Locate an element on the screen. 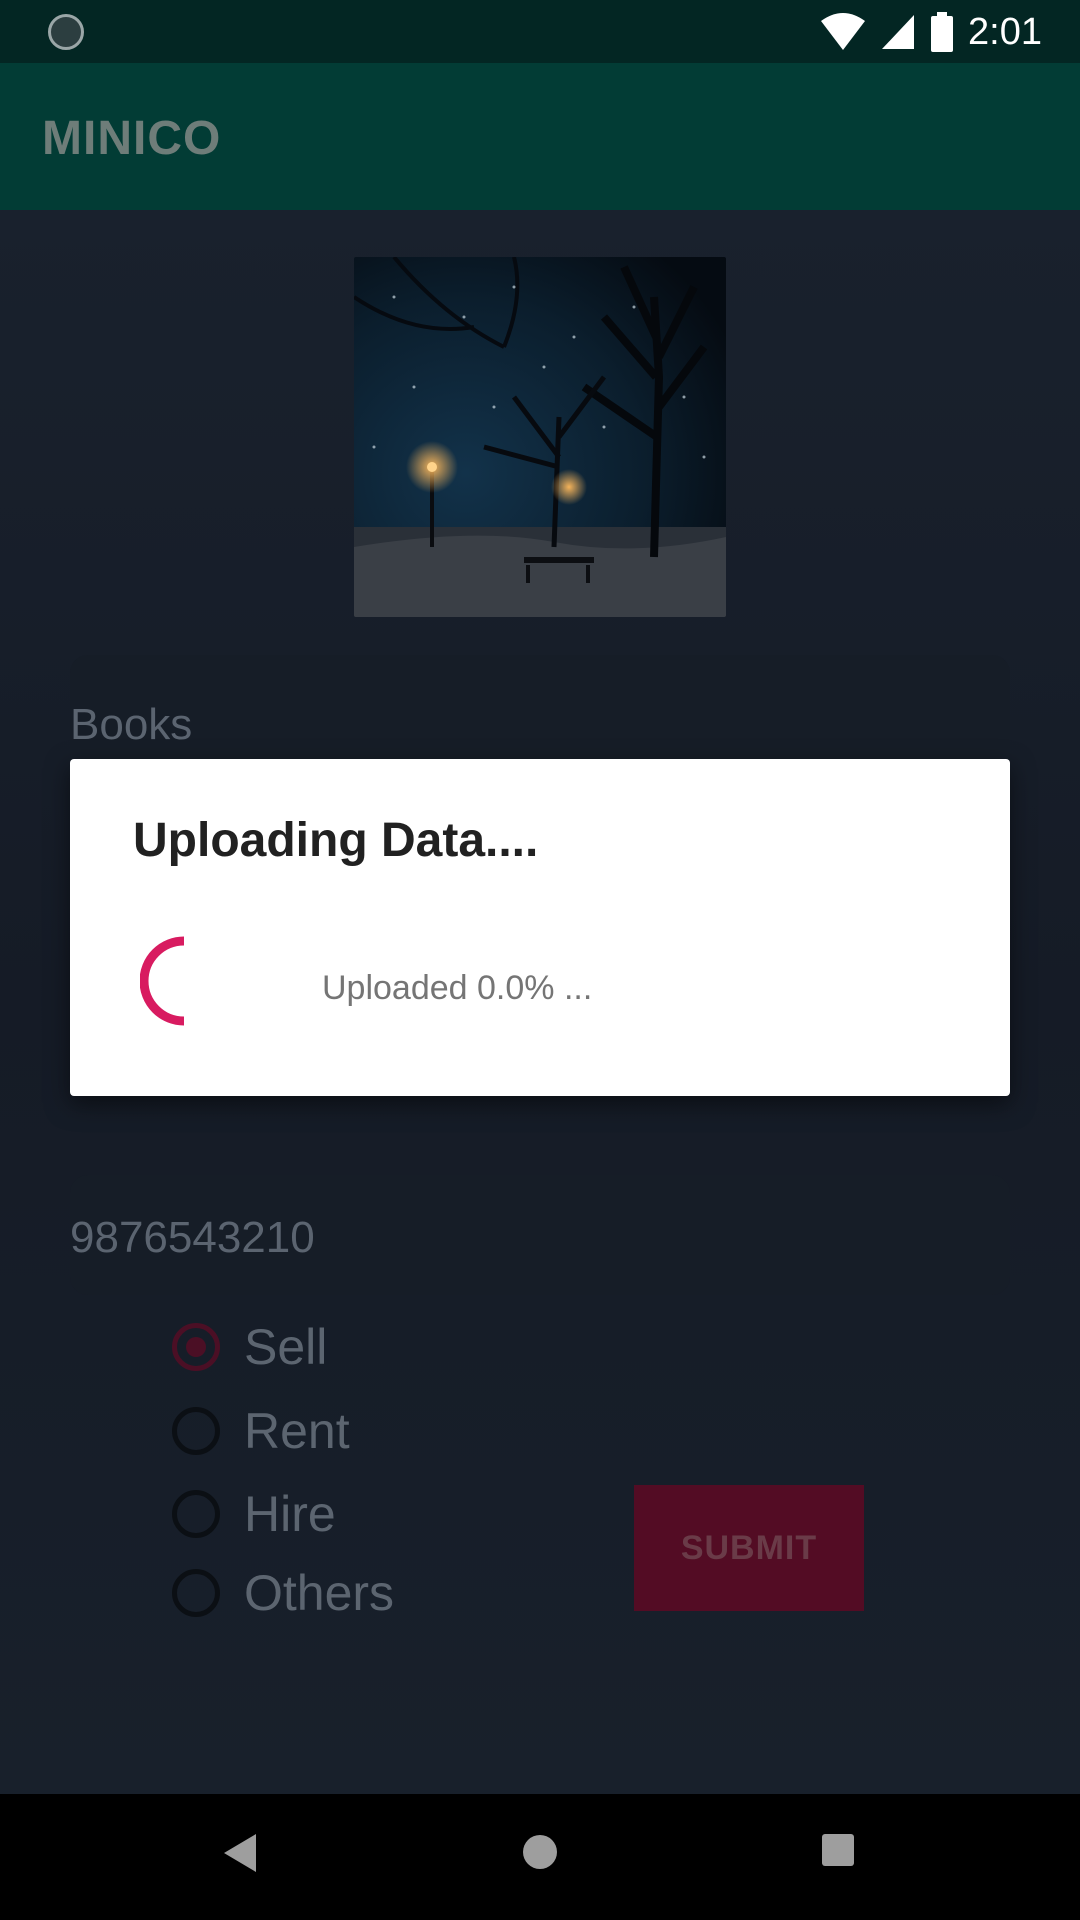 The image size is (1080, 1920). preview-image is located at coordinates (540, 437).